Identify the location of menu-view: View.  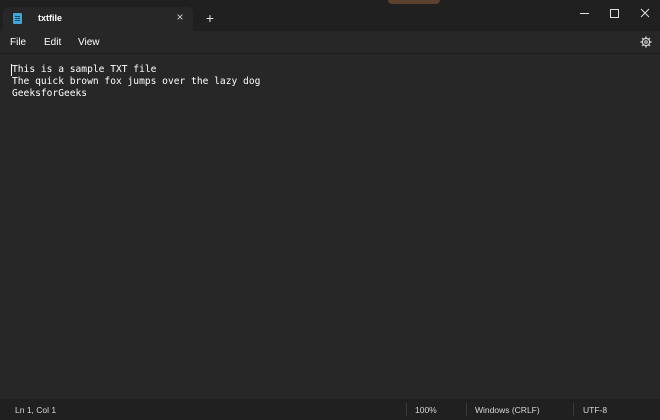
(89, 42).